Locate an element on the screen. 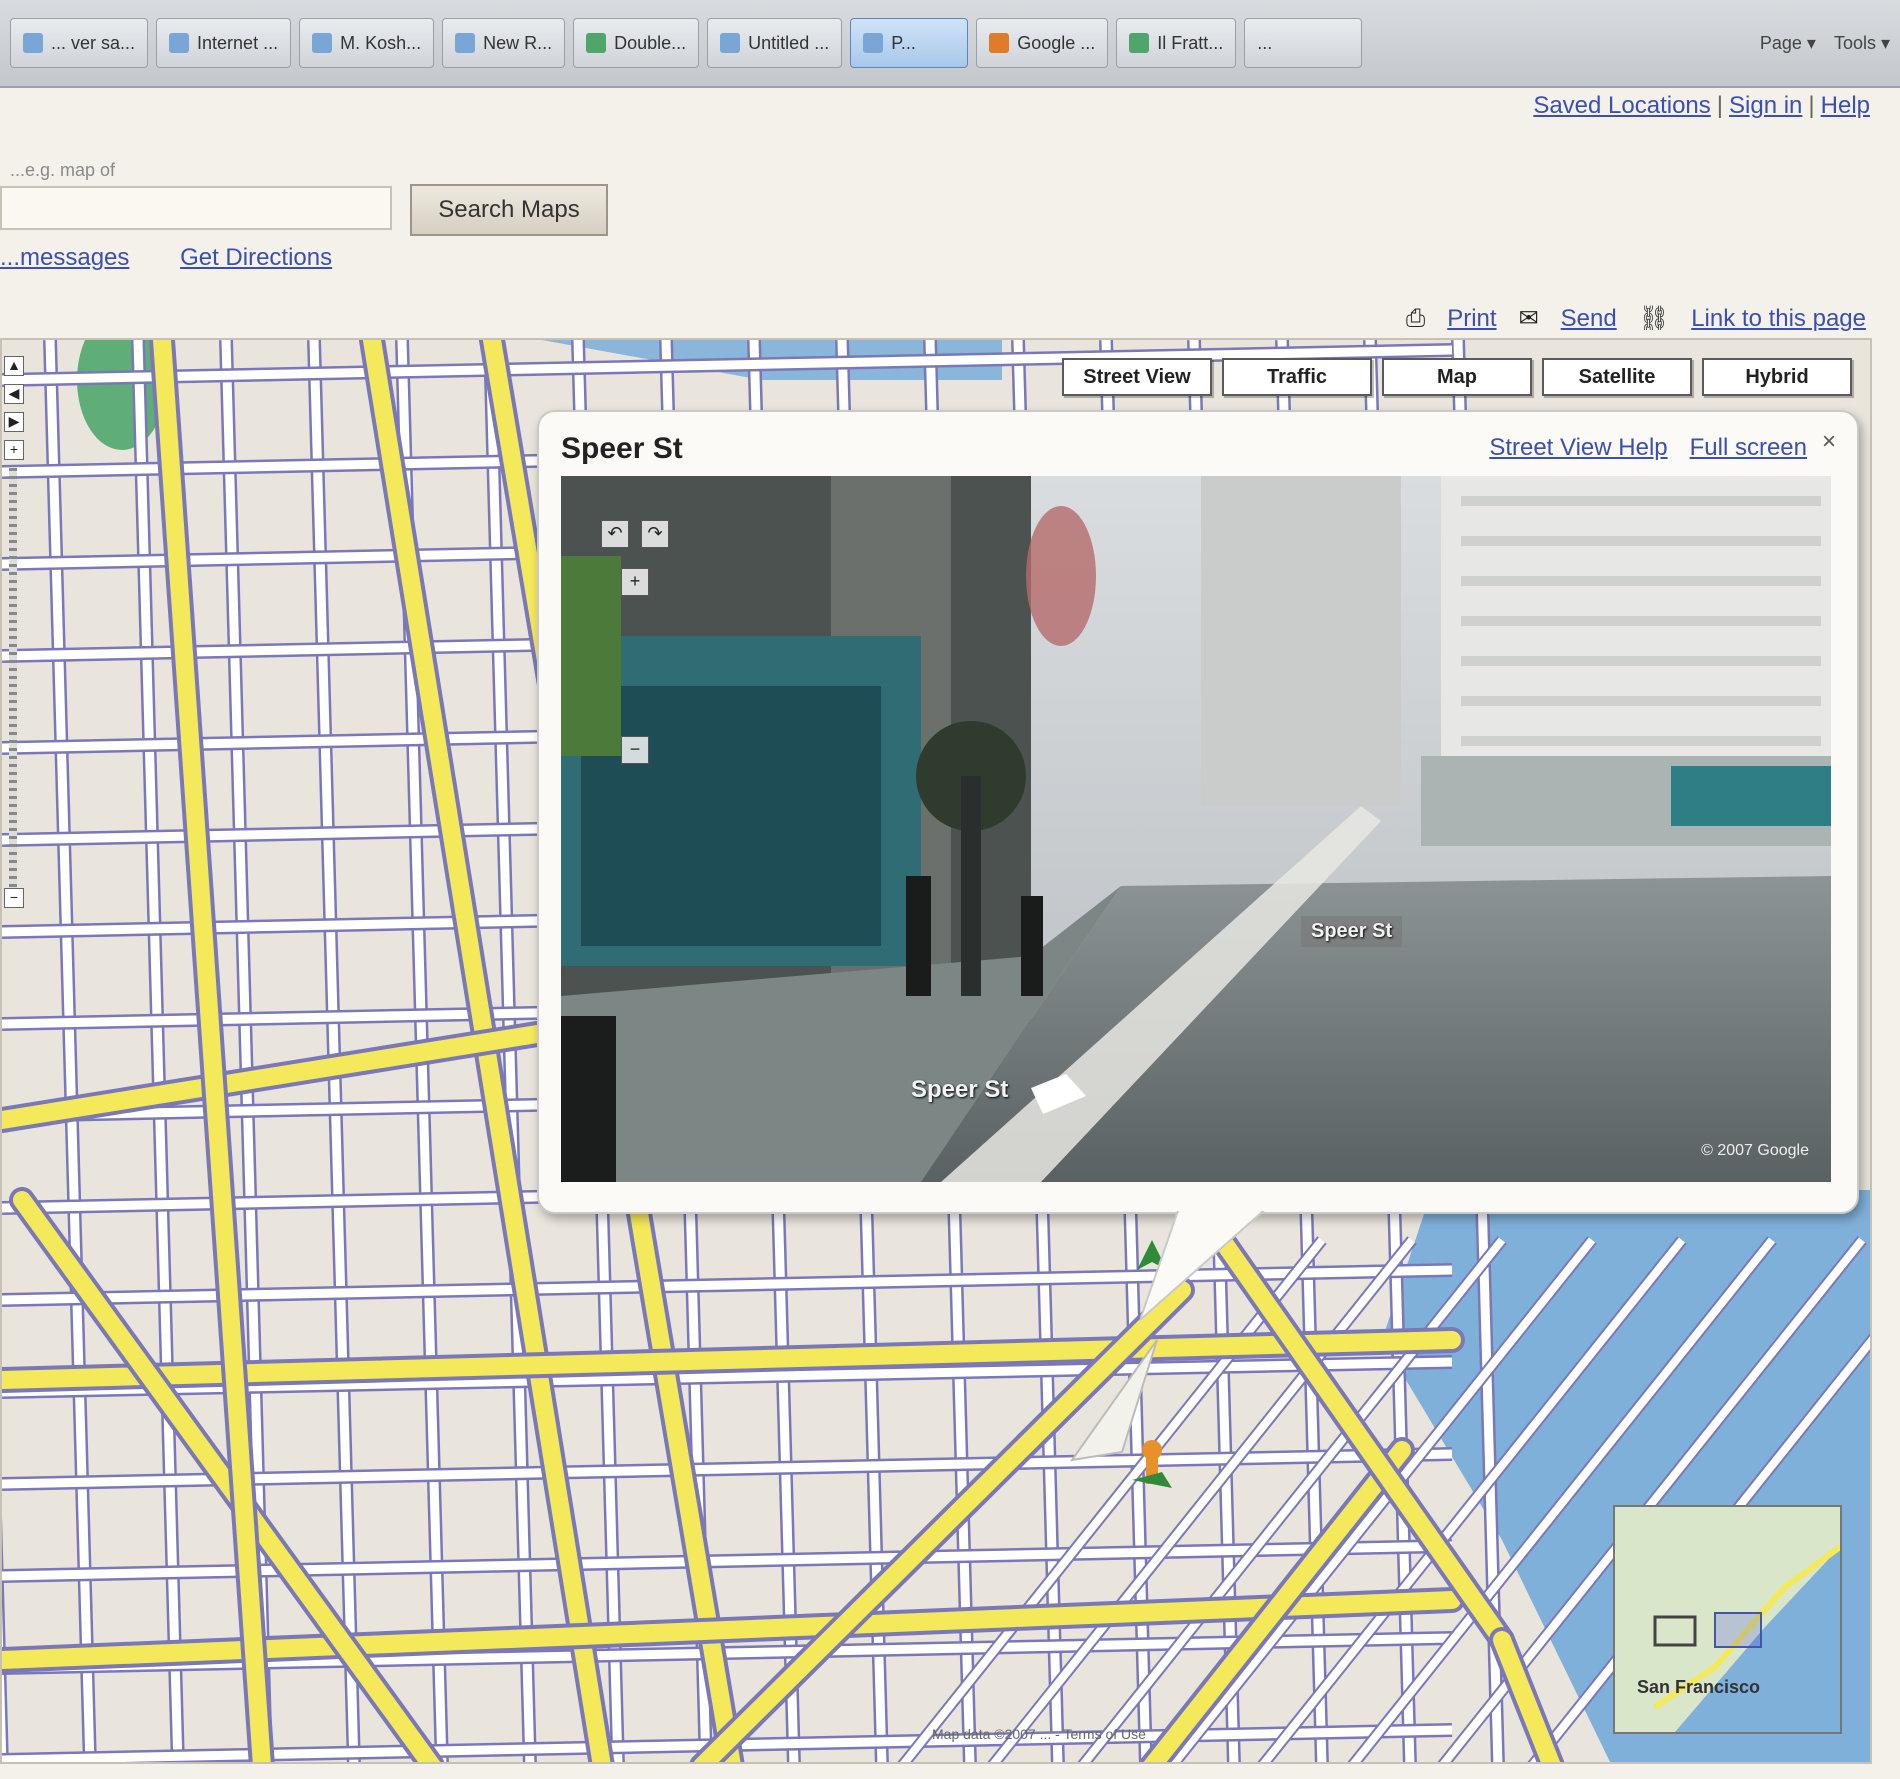 The image size is (1900, 1779). overview-map: San Francisco is located at coordinates (1727, 1619).